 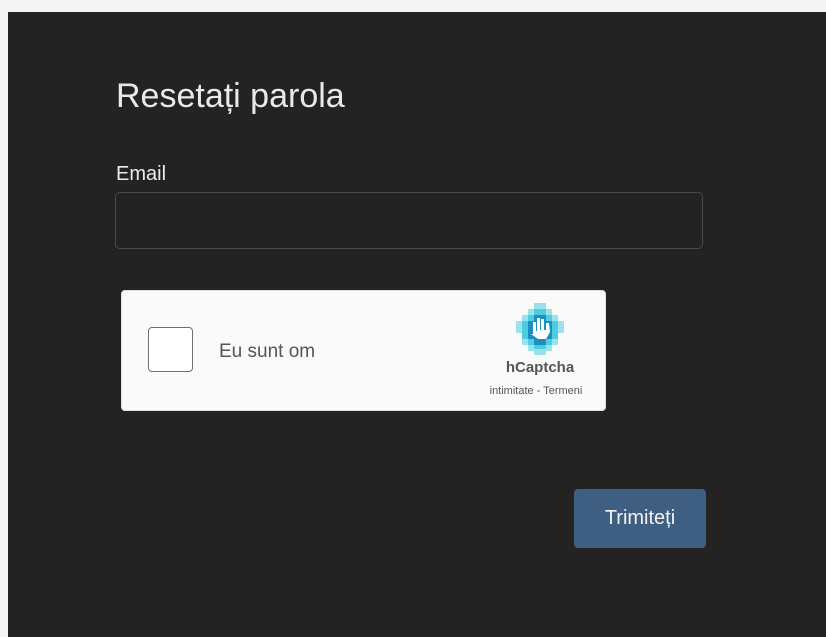 What do you see at coordinates (363, 350) in the screenshot?
I see `hcaptcha-widget: Eu sunt om hCaptcha intimitate - Termeni` at bounding box center [363, 350].